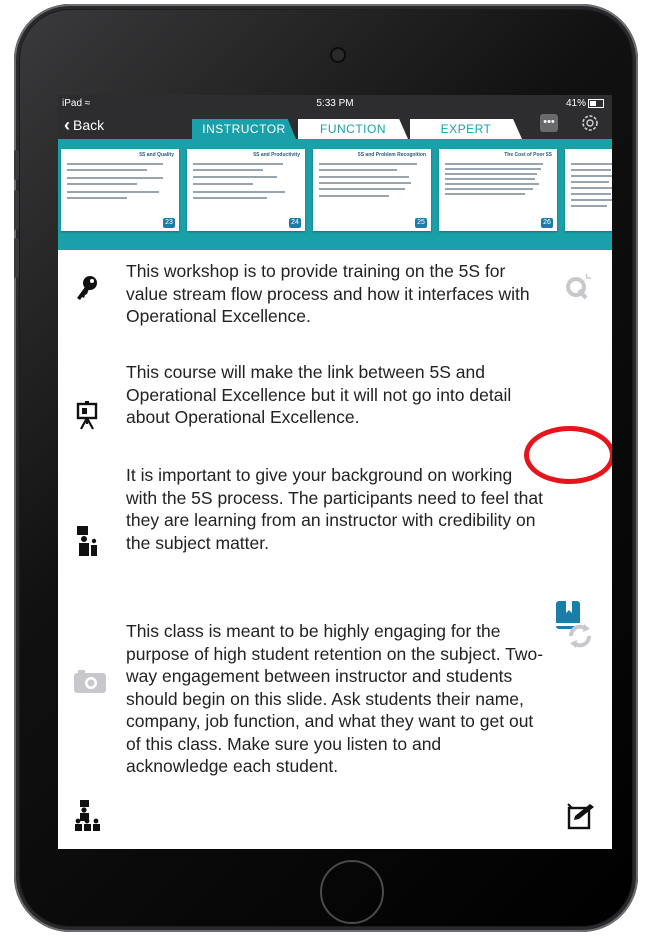 Image resolution: width=650 pixels, height=936 pixels. Describe the element at coordinates (246, 190) in the screenshot. I see `slide-thumbnail: 5S and Productivity 24` at that location.